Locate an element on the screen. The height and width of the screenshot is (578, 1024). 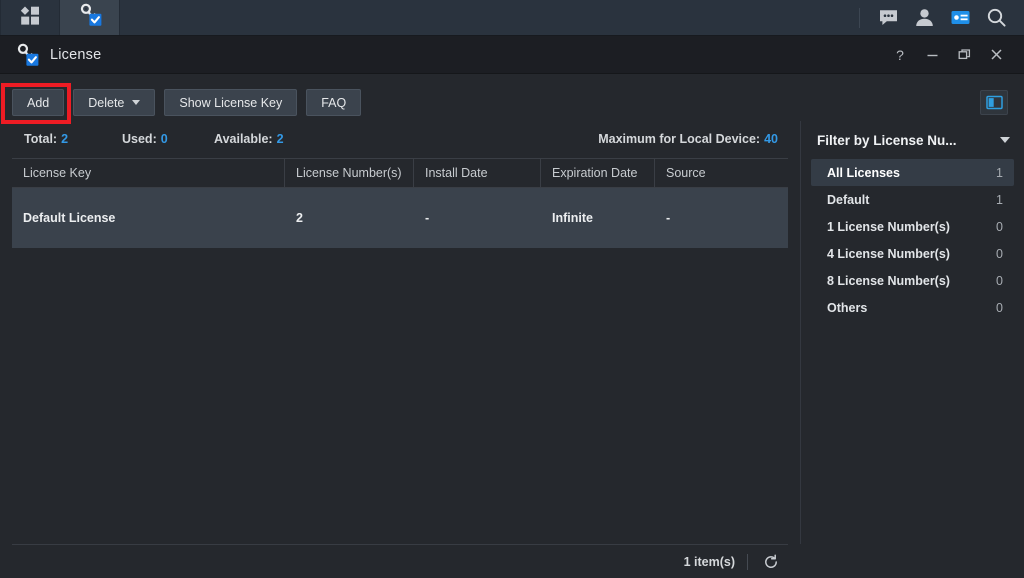
column-header-expiration-date: Expiration Date is located at coordinates (598, 173).